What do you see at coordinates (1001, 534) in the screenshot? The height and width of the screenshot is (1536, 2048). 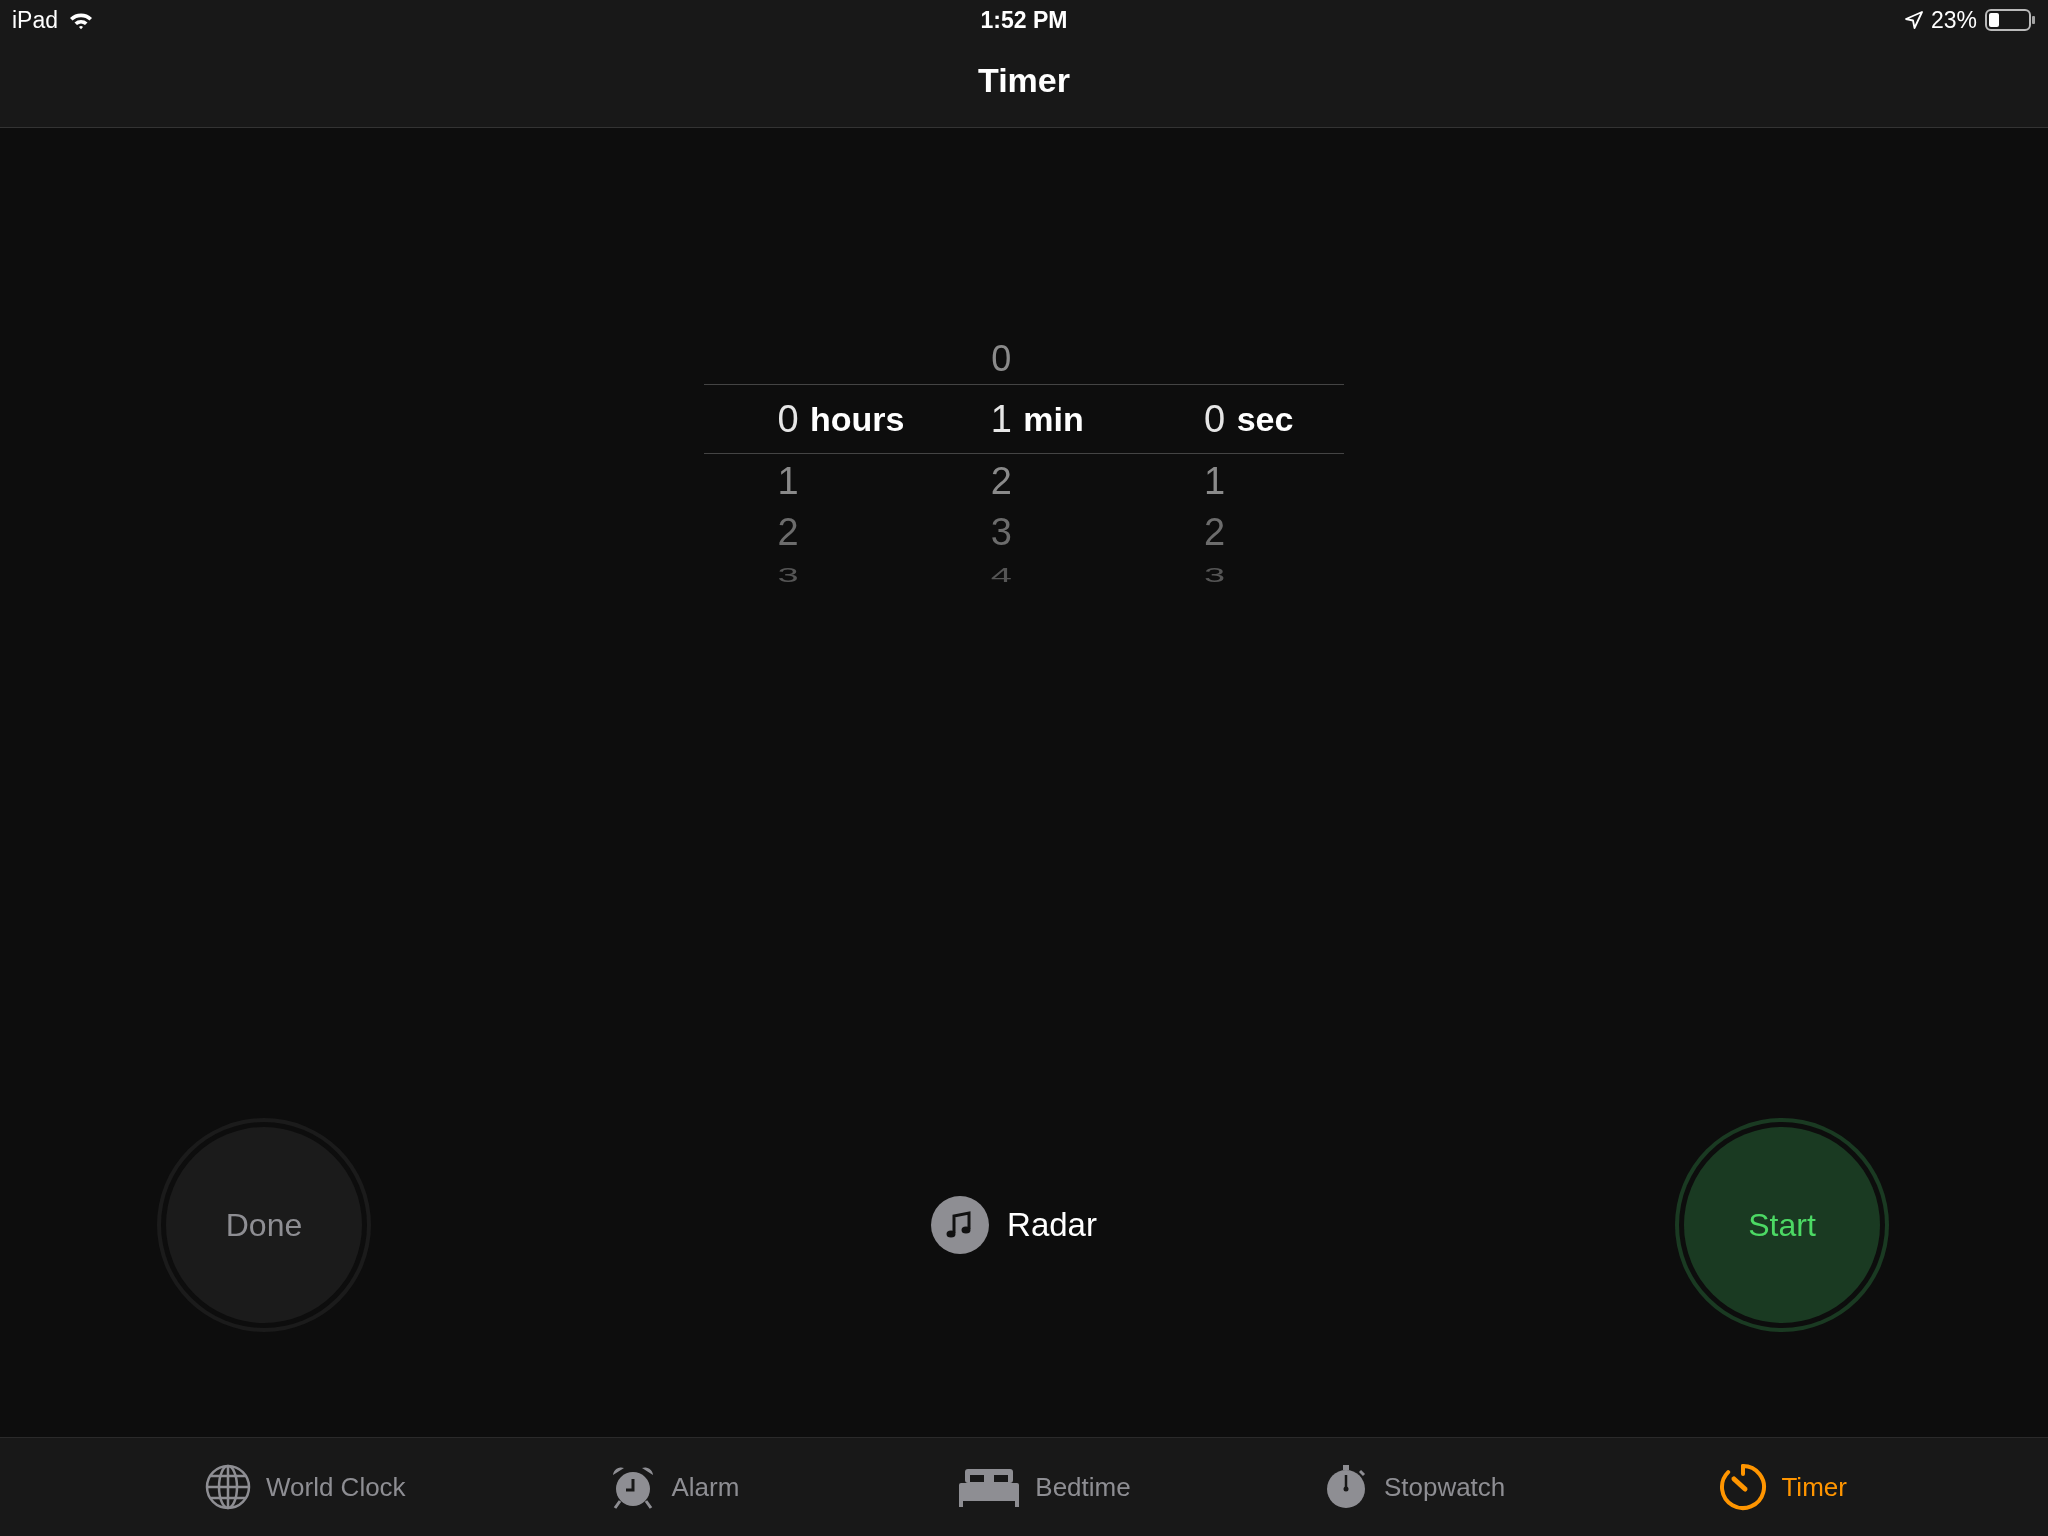 I see `picker-option: 3` at bounding box center [1001, 534].